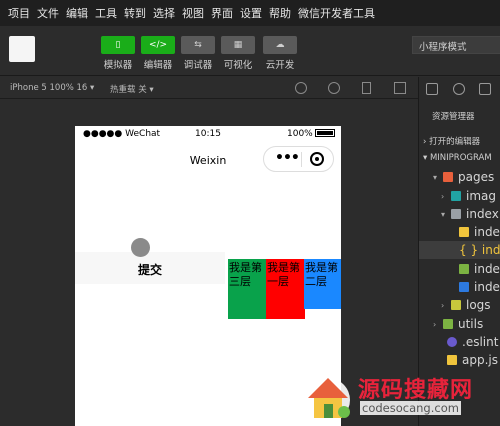 Image resolution: width=500 pixels, height=426 pixels. What do you see at coordinates (472, 360) in the screenshot?
I see `file-app-js: app.js` at bounding box center [472, 360].